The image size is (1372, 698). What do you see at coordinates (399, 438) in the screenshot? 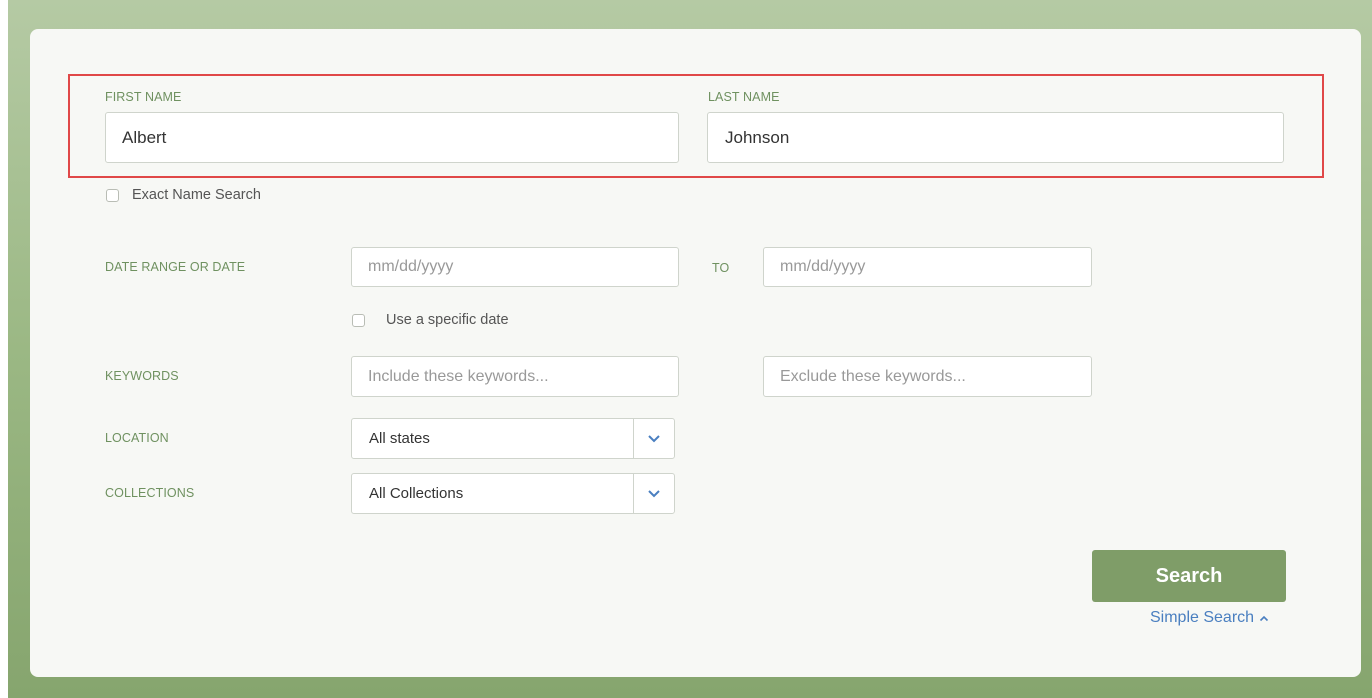
I see `location-selected: All states` at bounding box center [399, 438].